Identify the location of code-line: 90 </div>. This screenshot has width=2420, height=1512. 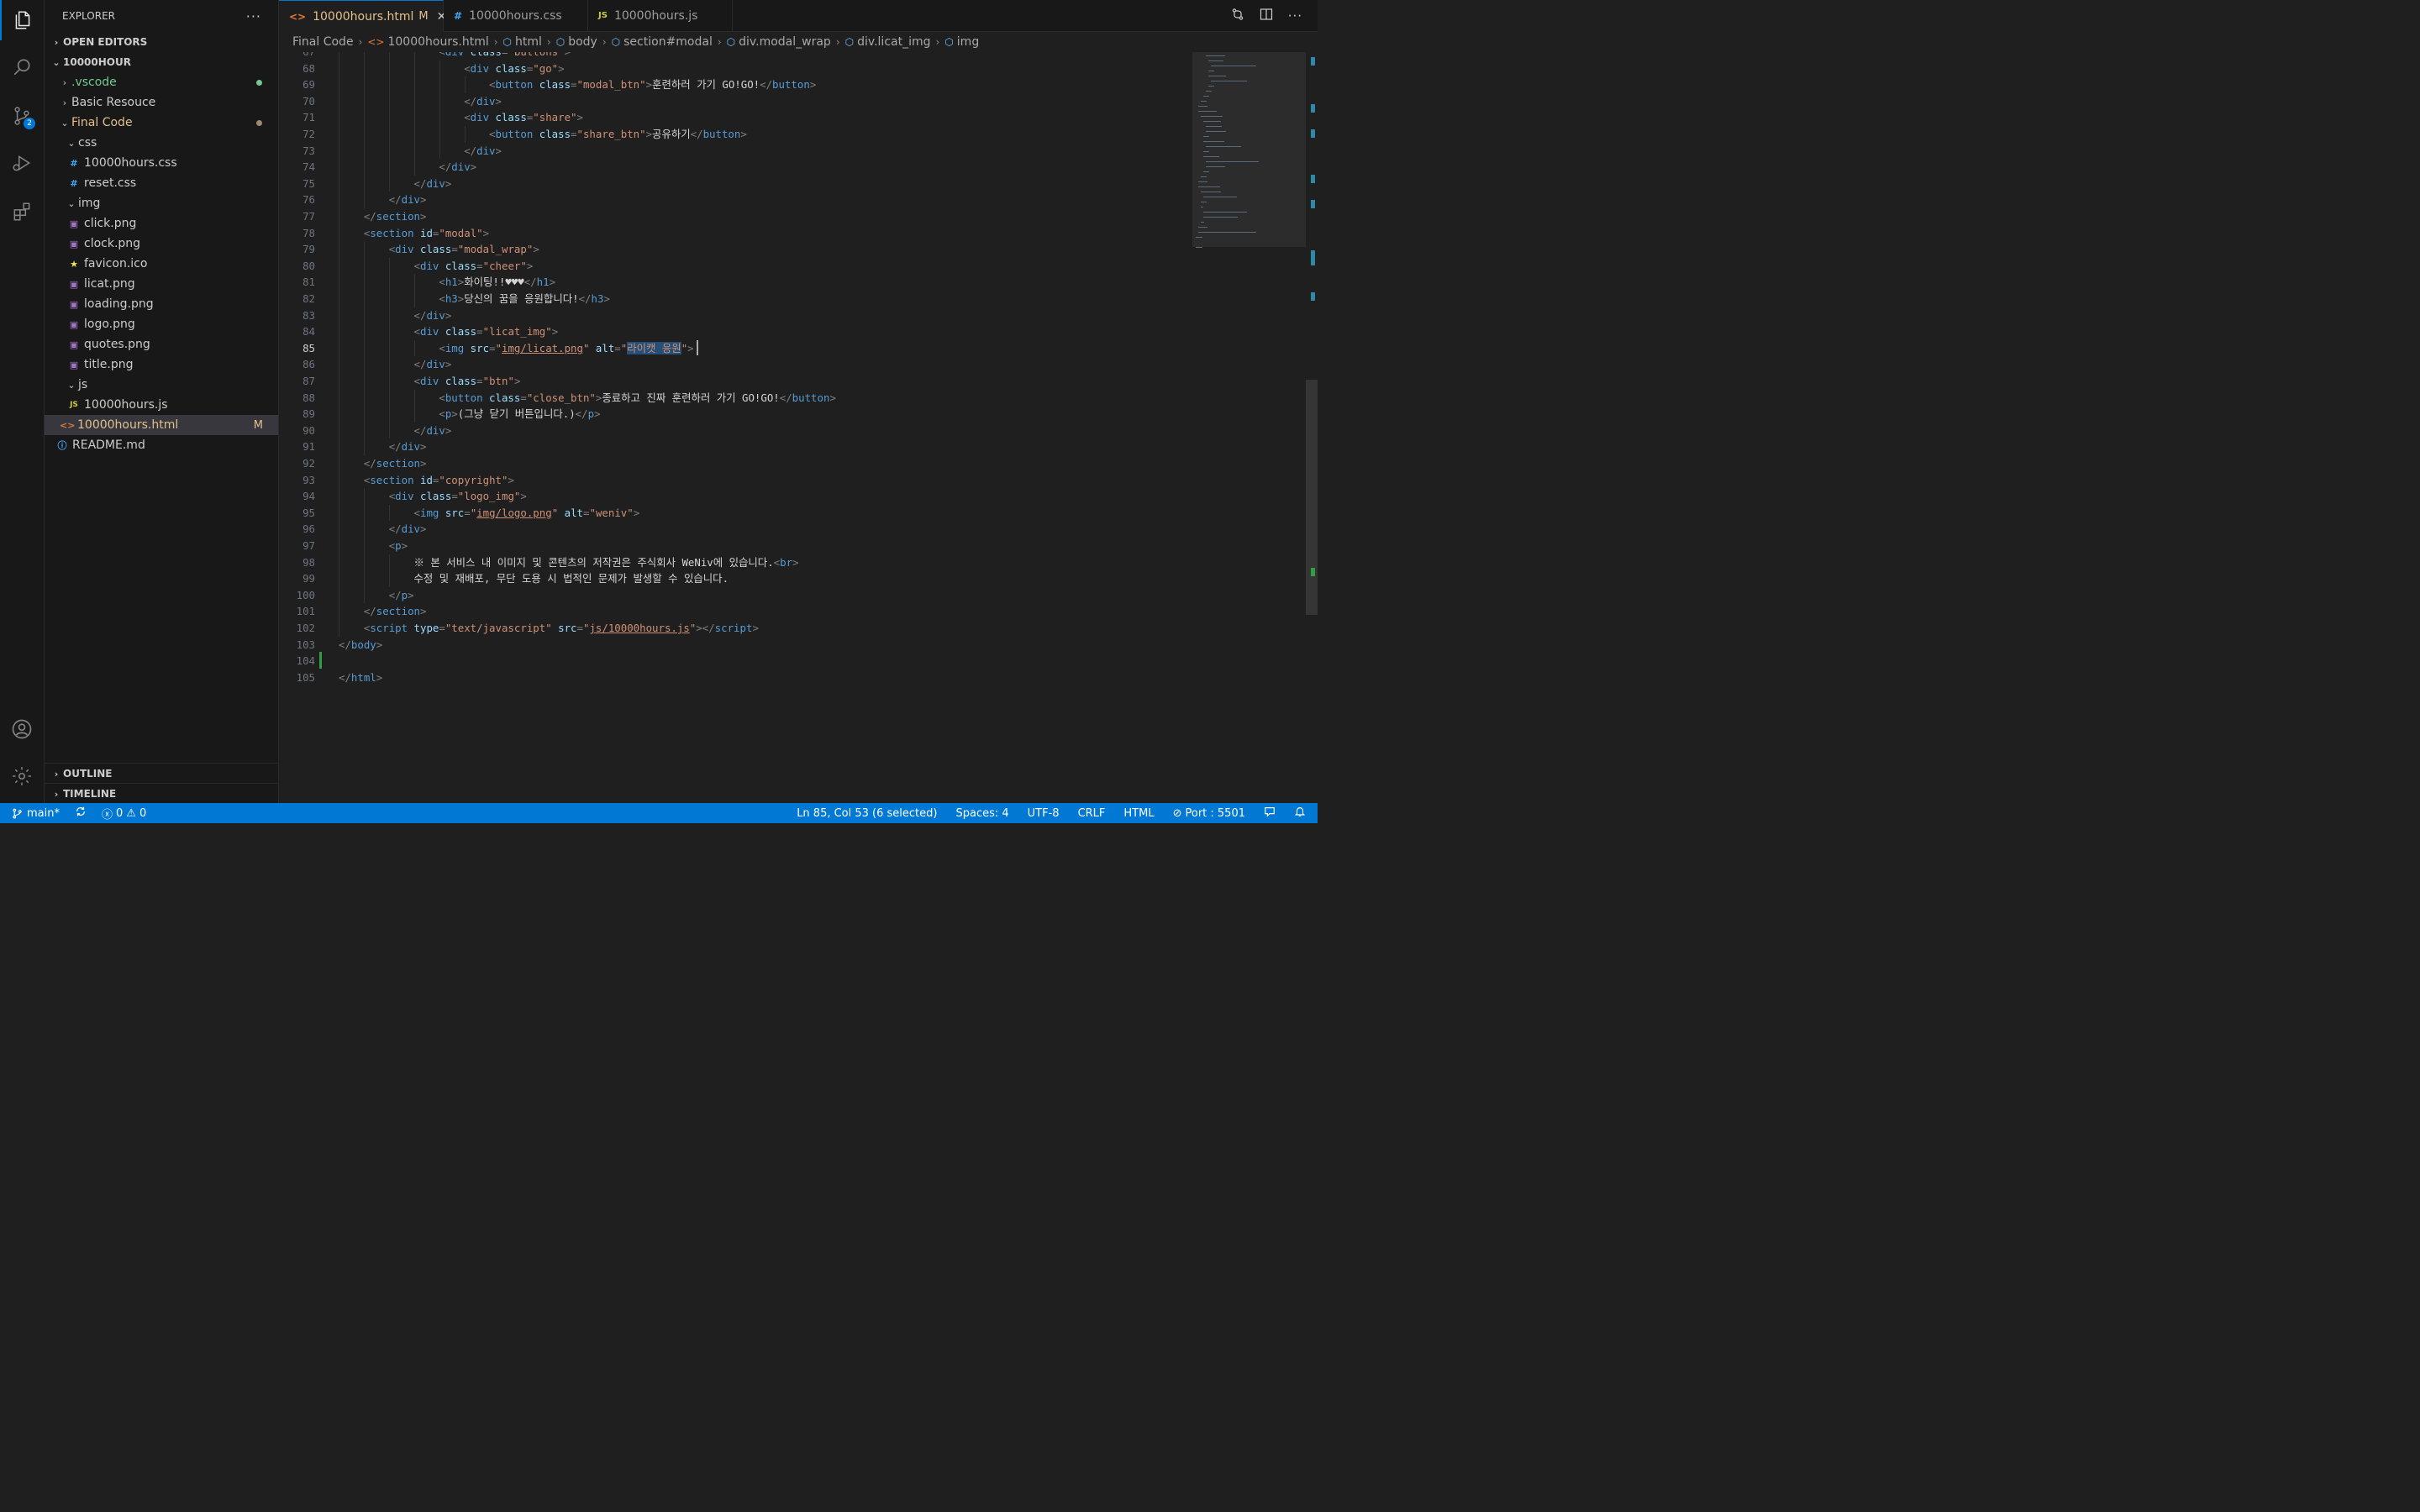
(741, 431).